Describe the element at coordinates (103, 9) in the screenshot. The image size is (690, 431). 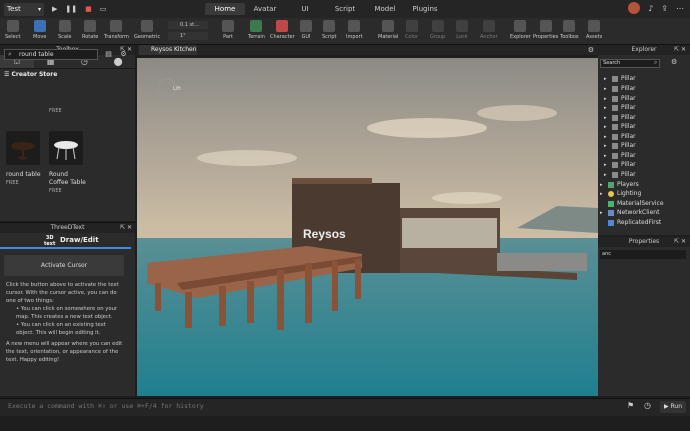
I see `device-icon: ▭` at that location.